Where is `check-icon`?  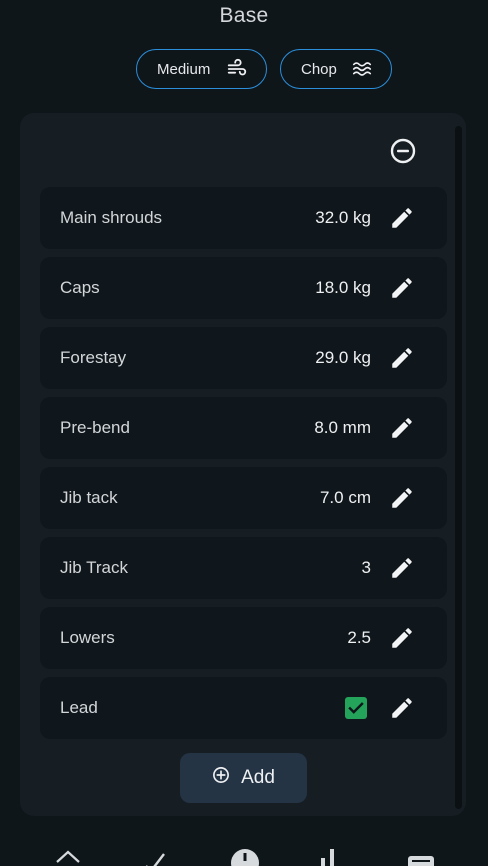 check-icon is located at coordinates (356, 708).